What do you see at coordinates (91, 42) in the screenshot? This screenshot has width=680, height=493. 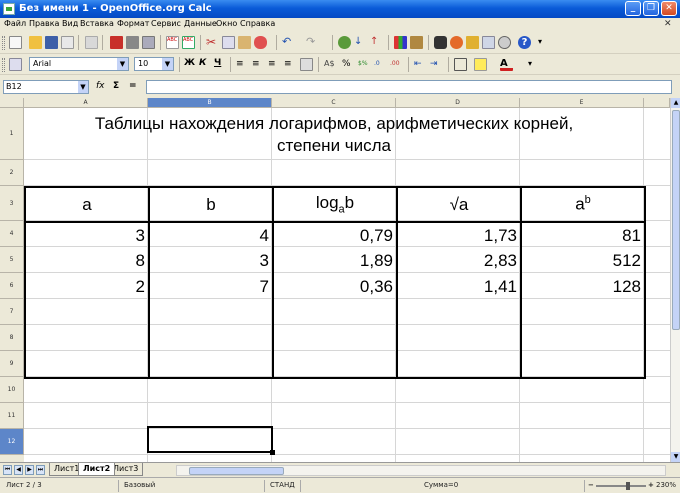 I see `edit-file-icon` at bounding box center [91, 42].